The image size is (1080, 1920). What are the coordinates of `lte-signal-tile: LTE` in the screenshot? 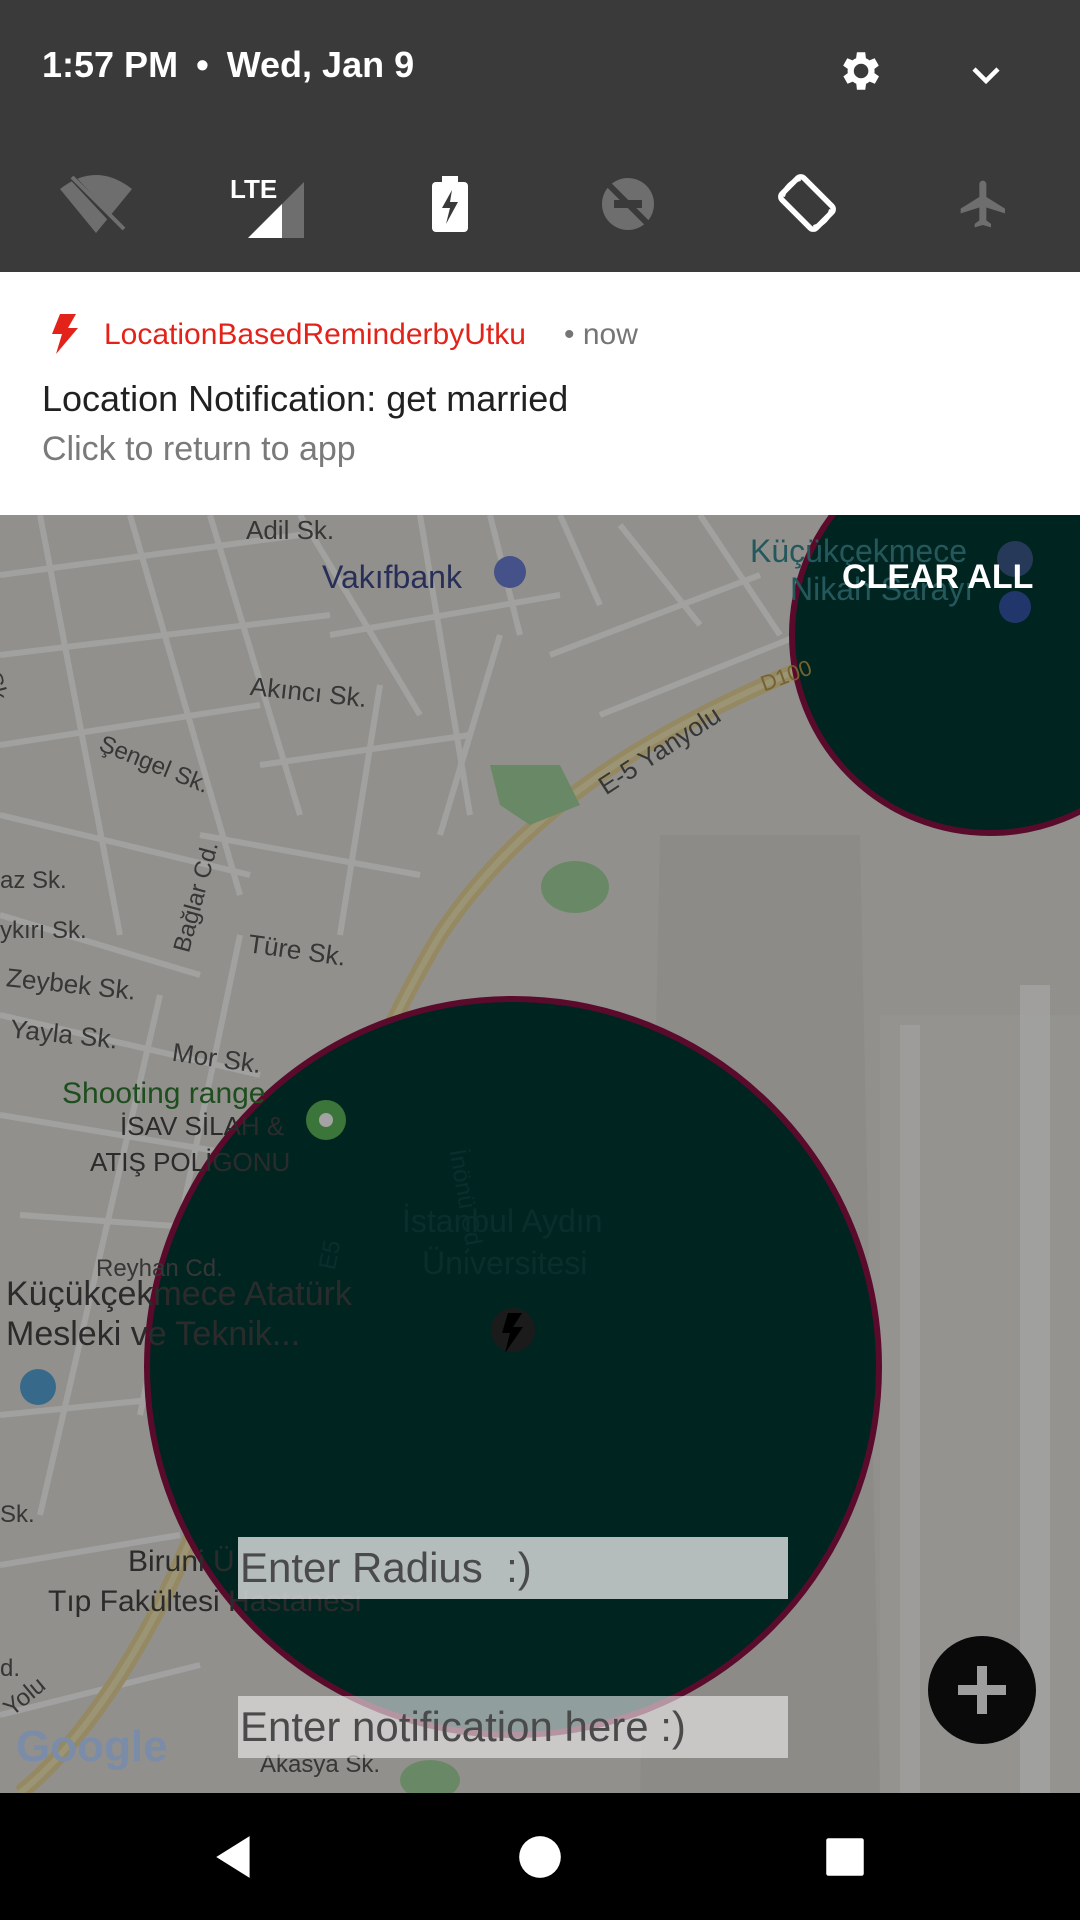 It's located at (270, 207).